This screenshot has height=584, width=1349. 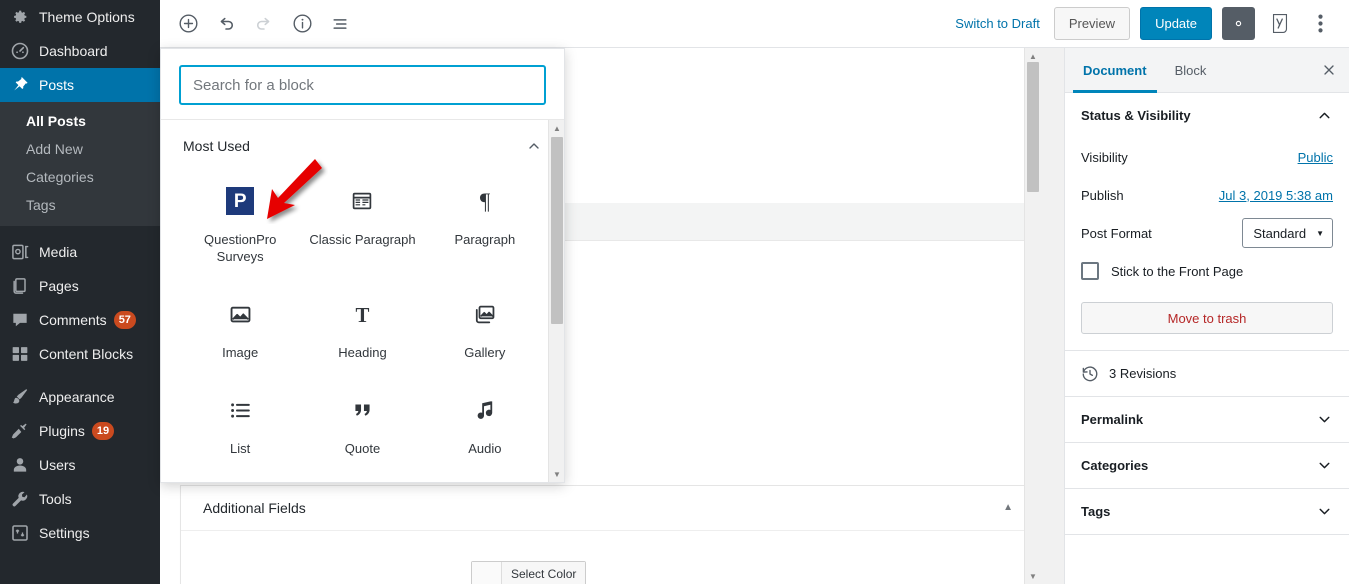 What do you see at coordinates (1115, 70) in the screenshot?
I see `tab-document: Document` at bounding box center [1115, 70].